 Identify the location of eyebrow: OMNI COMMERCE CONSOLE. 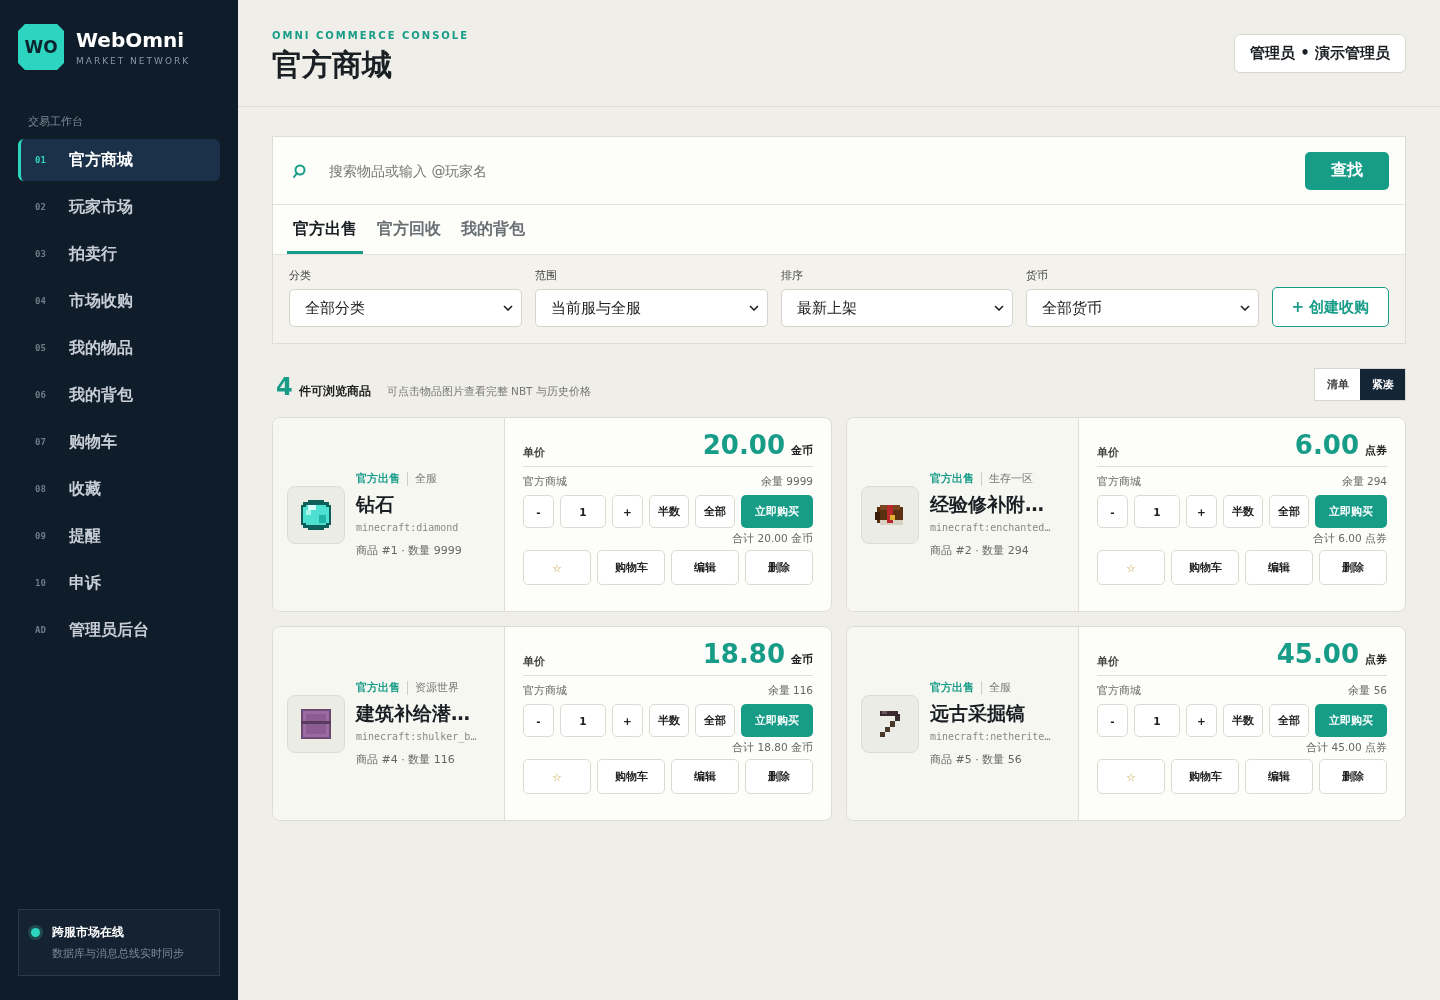
(371, 35).